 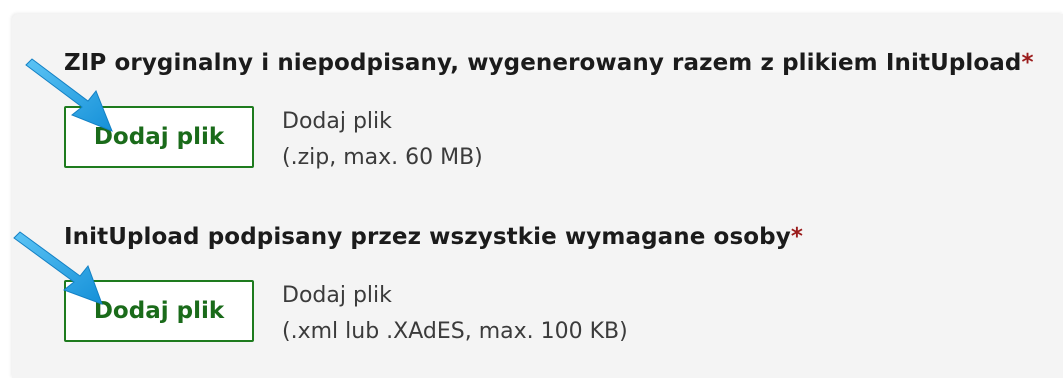 What do you see at coordinates (382, 157) in the screenshot?
I see `zip-file-hint-detail: (.zip, max. 60 MB)` at bounding box center [382, 157].